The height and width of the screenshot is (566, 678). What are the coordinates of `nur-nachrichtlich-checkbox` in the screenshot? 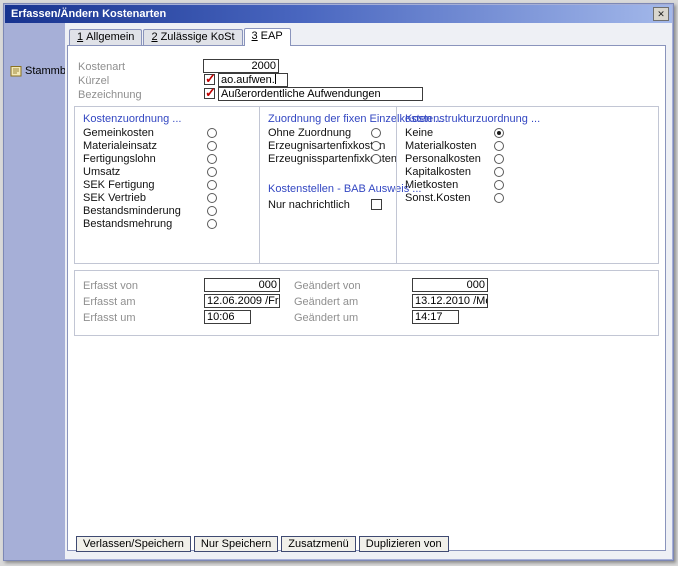 It's located at (376, 204).